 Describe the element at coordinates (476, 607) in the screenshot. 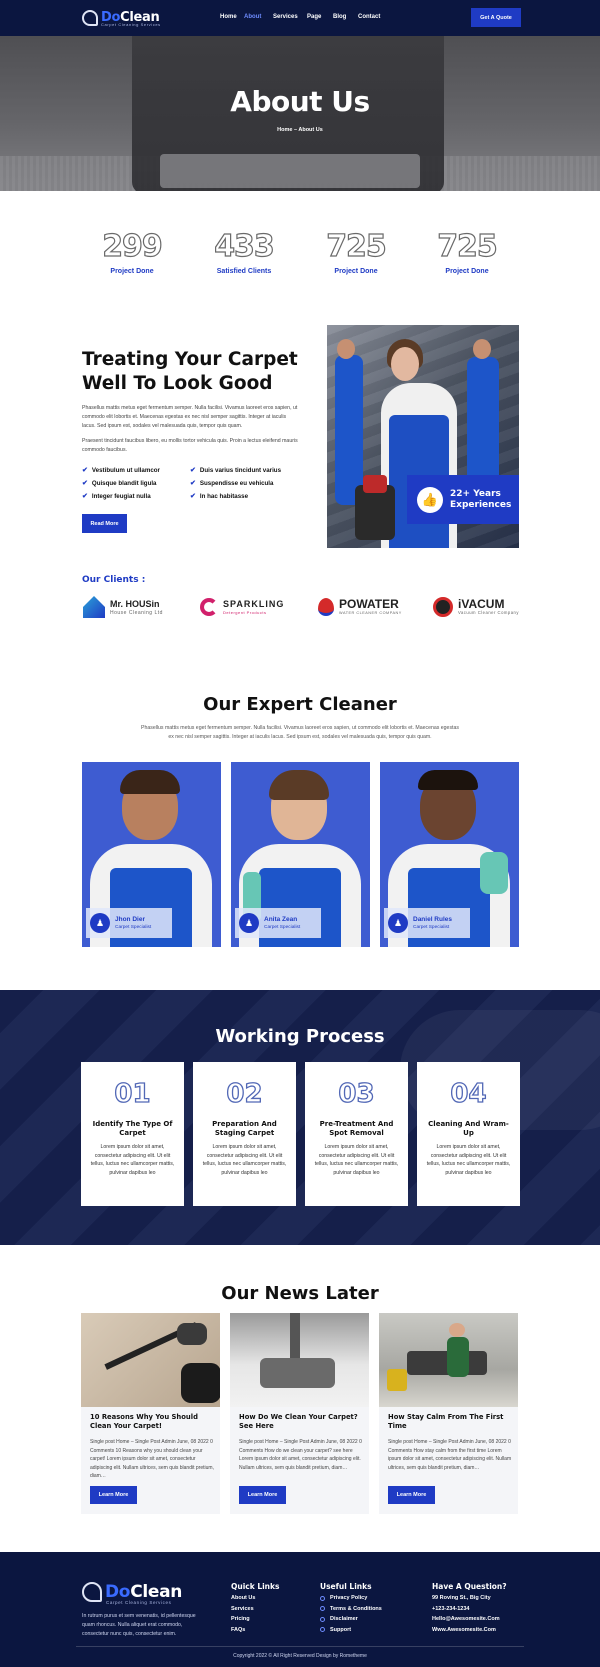

I see `client-logo-ivacum: iVACUM Vacuum Cleaner Company` at that location.